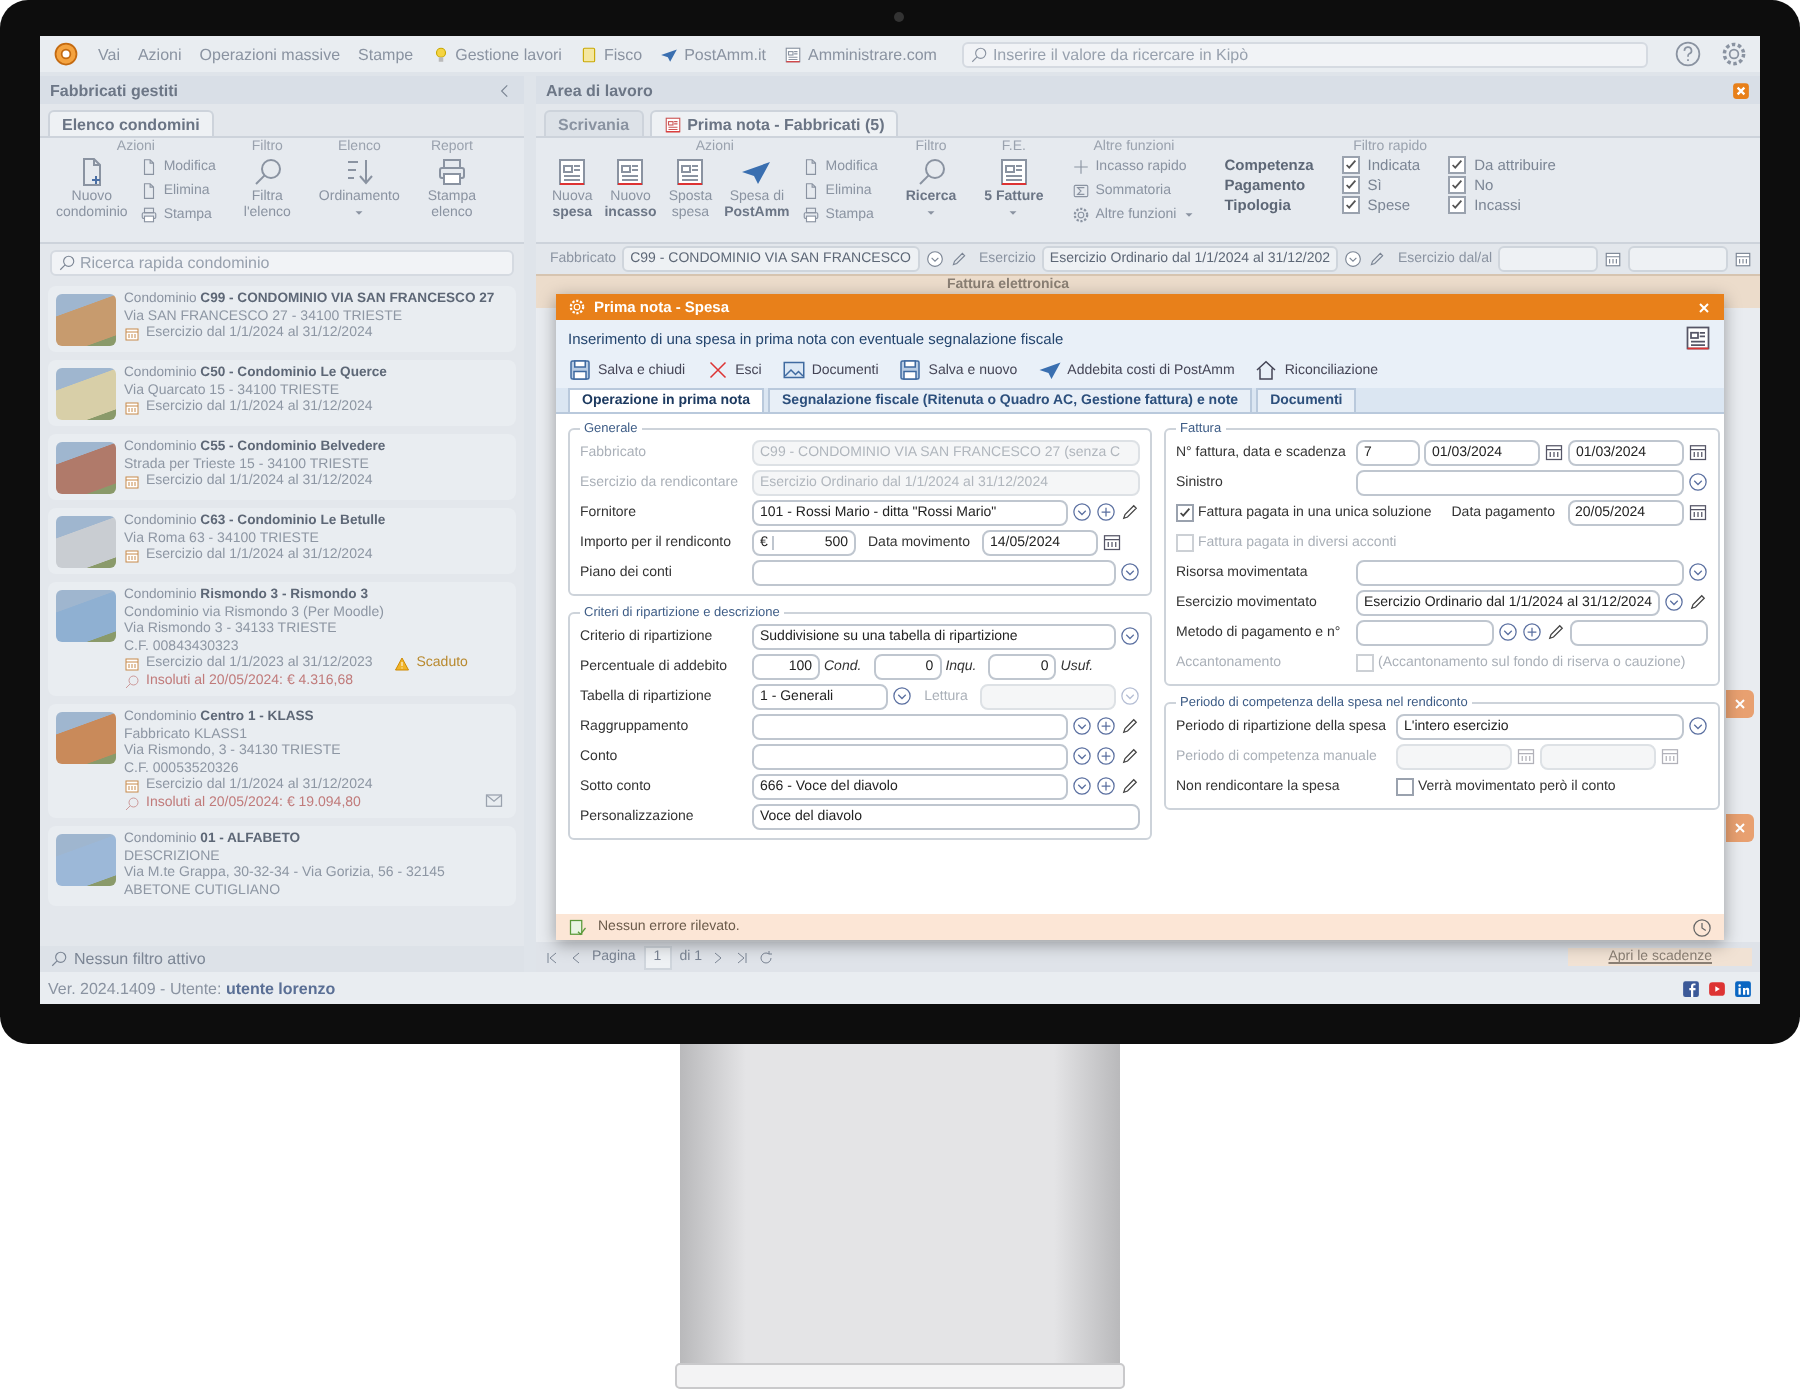  What do you see at coordinates (718, 957) in the screenshot?
I see `next-page-icon` at bounding box center [718, 957].